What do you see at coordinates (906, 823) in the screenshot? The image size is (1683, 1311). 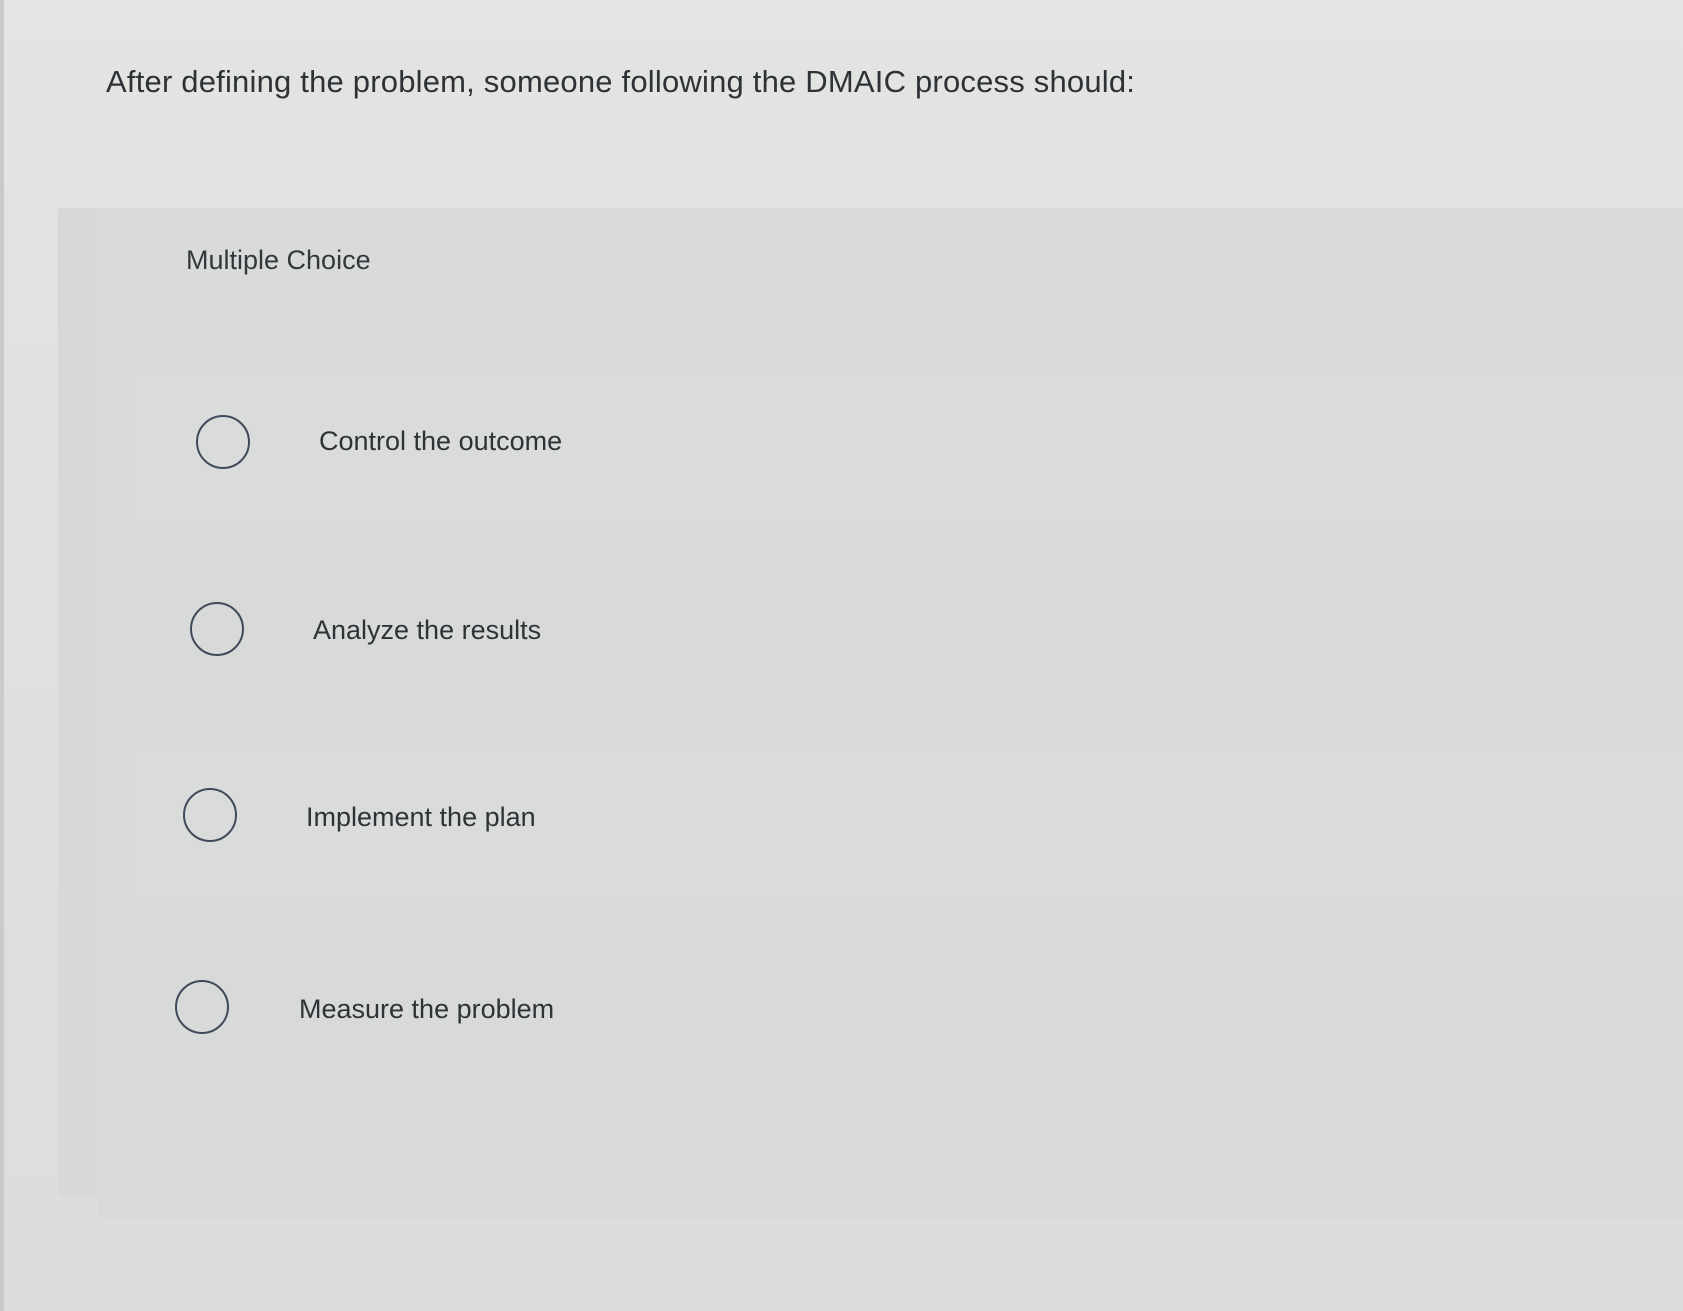 I see `answer-option-3: Implement the plan` at bounding box center [906, 823].